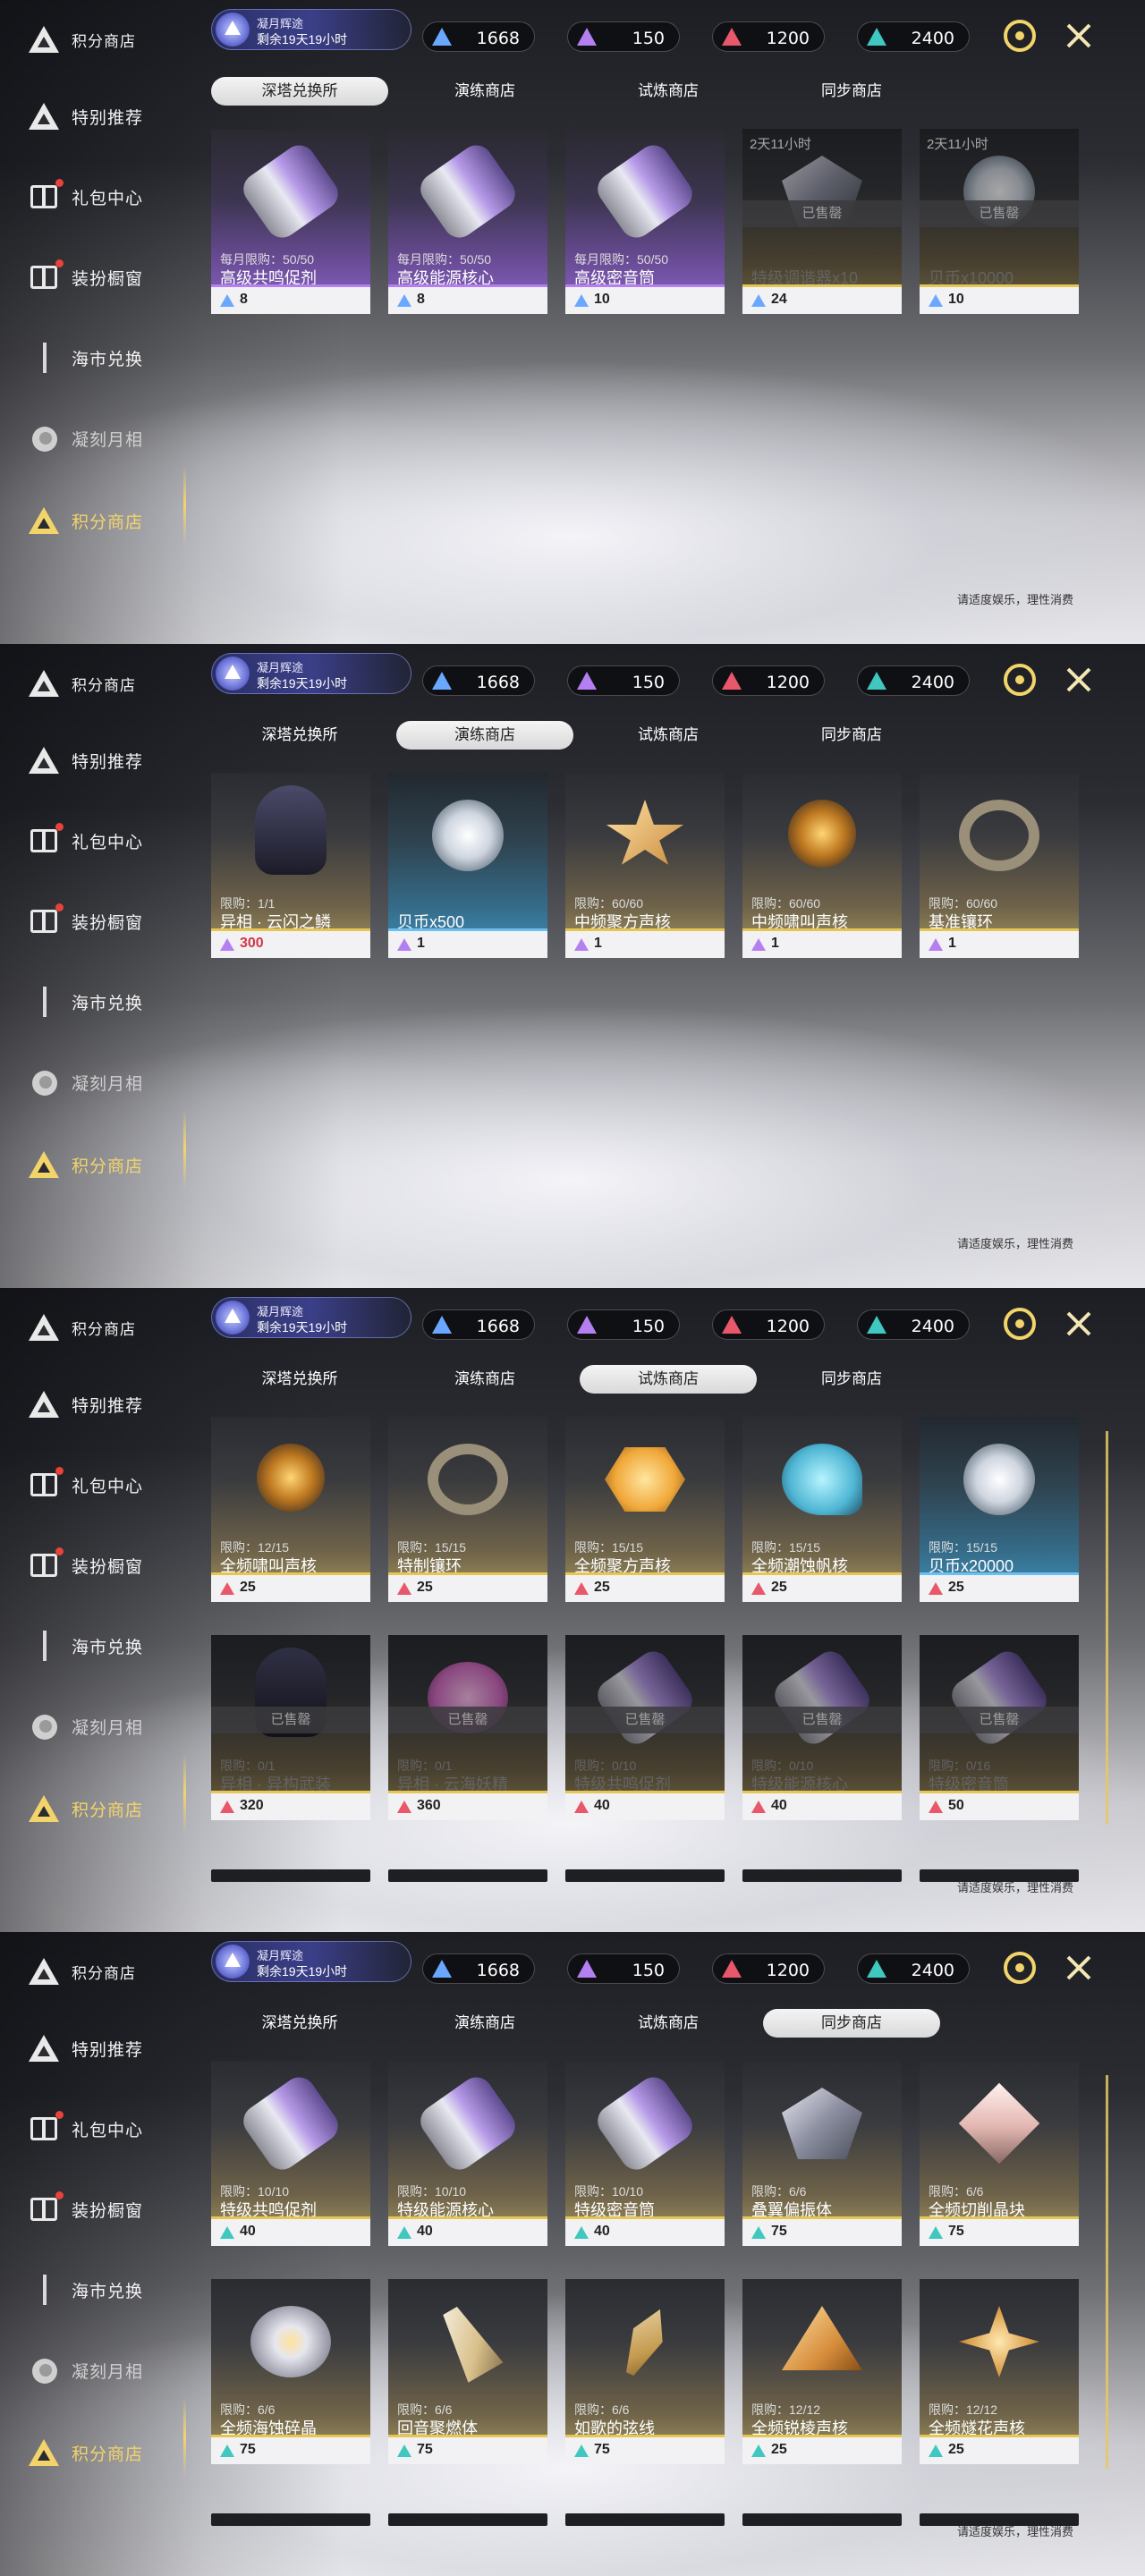  Describe the element at coordinates (467, 872) in the screenshot. I see `shop-item-card: 贝币x500 1` at that location.